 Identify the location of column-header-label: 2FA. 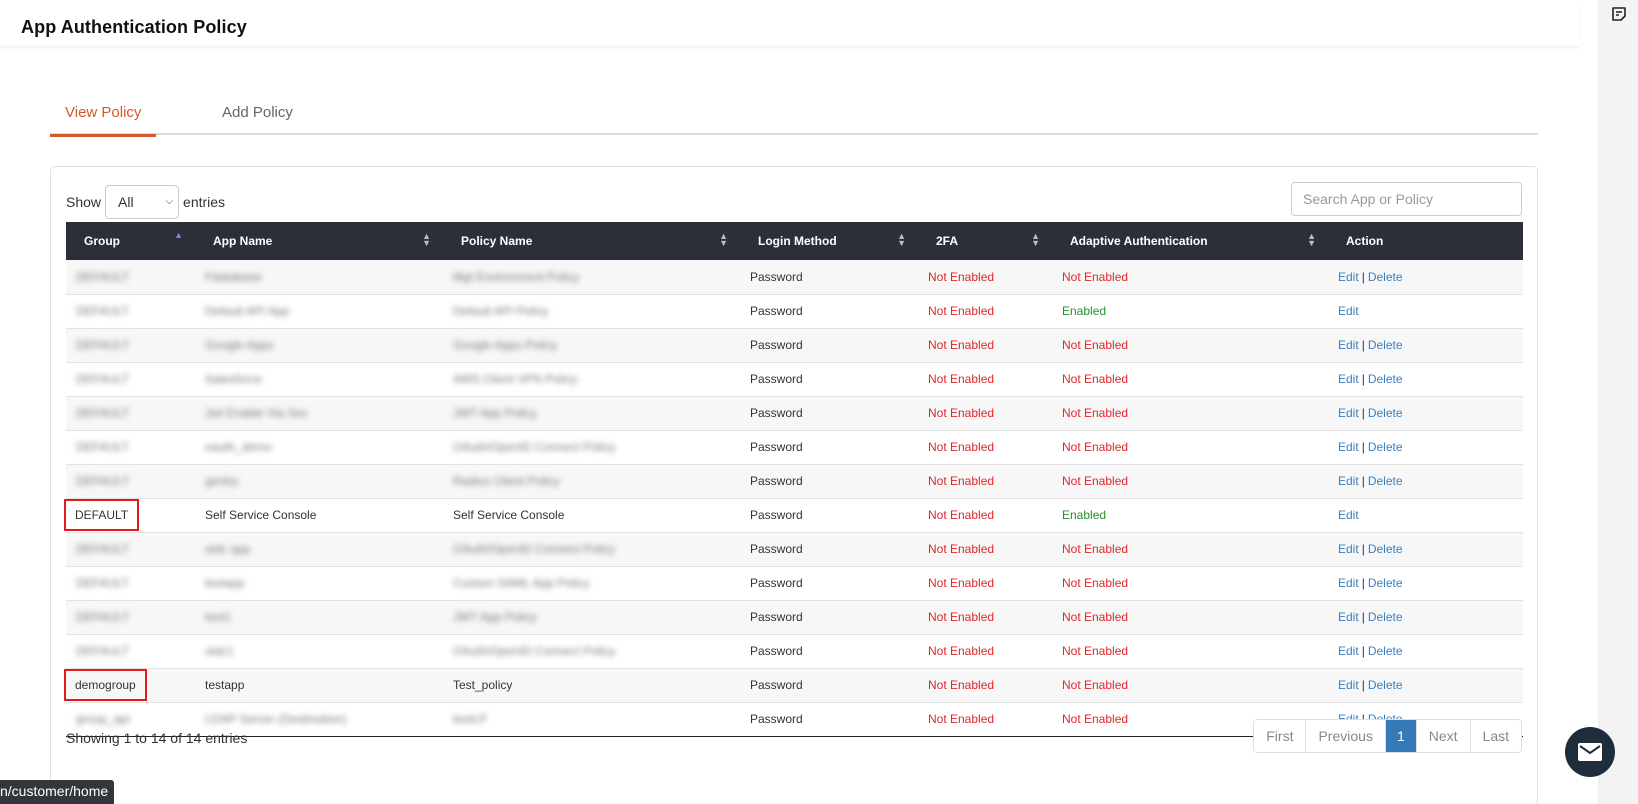
(947, 241).